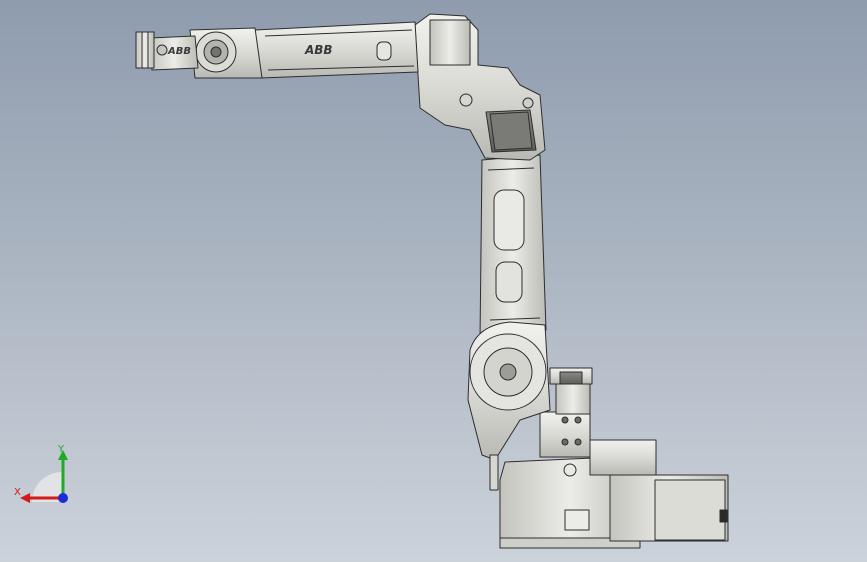 Image resolution: width=867 pixels, height=562 pixels. What do you see at coordinates (318, 50) in the screenshot?
I see `forearm-logo: ABB` at bounding box center [318, 50].